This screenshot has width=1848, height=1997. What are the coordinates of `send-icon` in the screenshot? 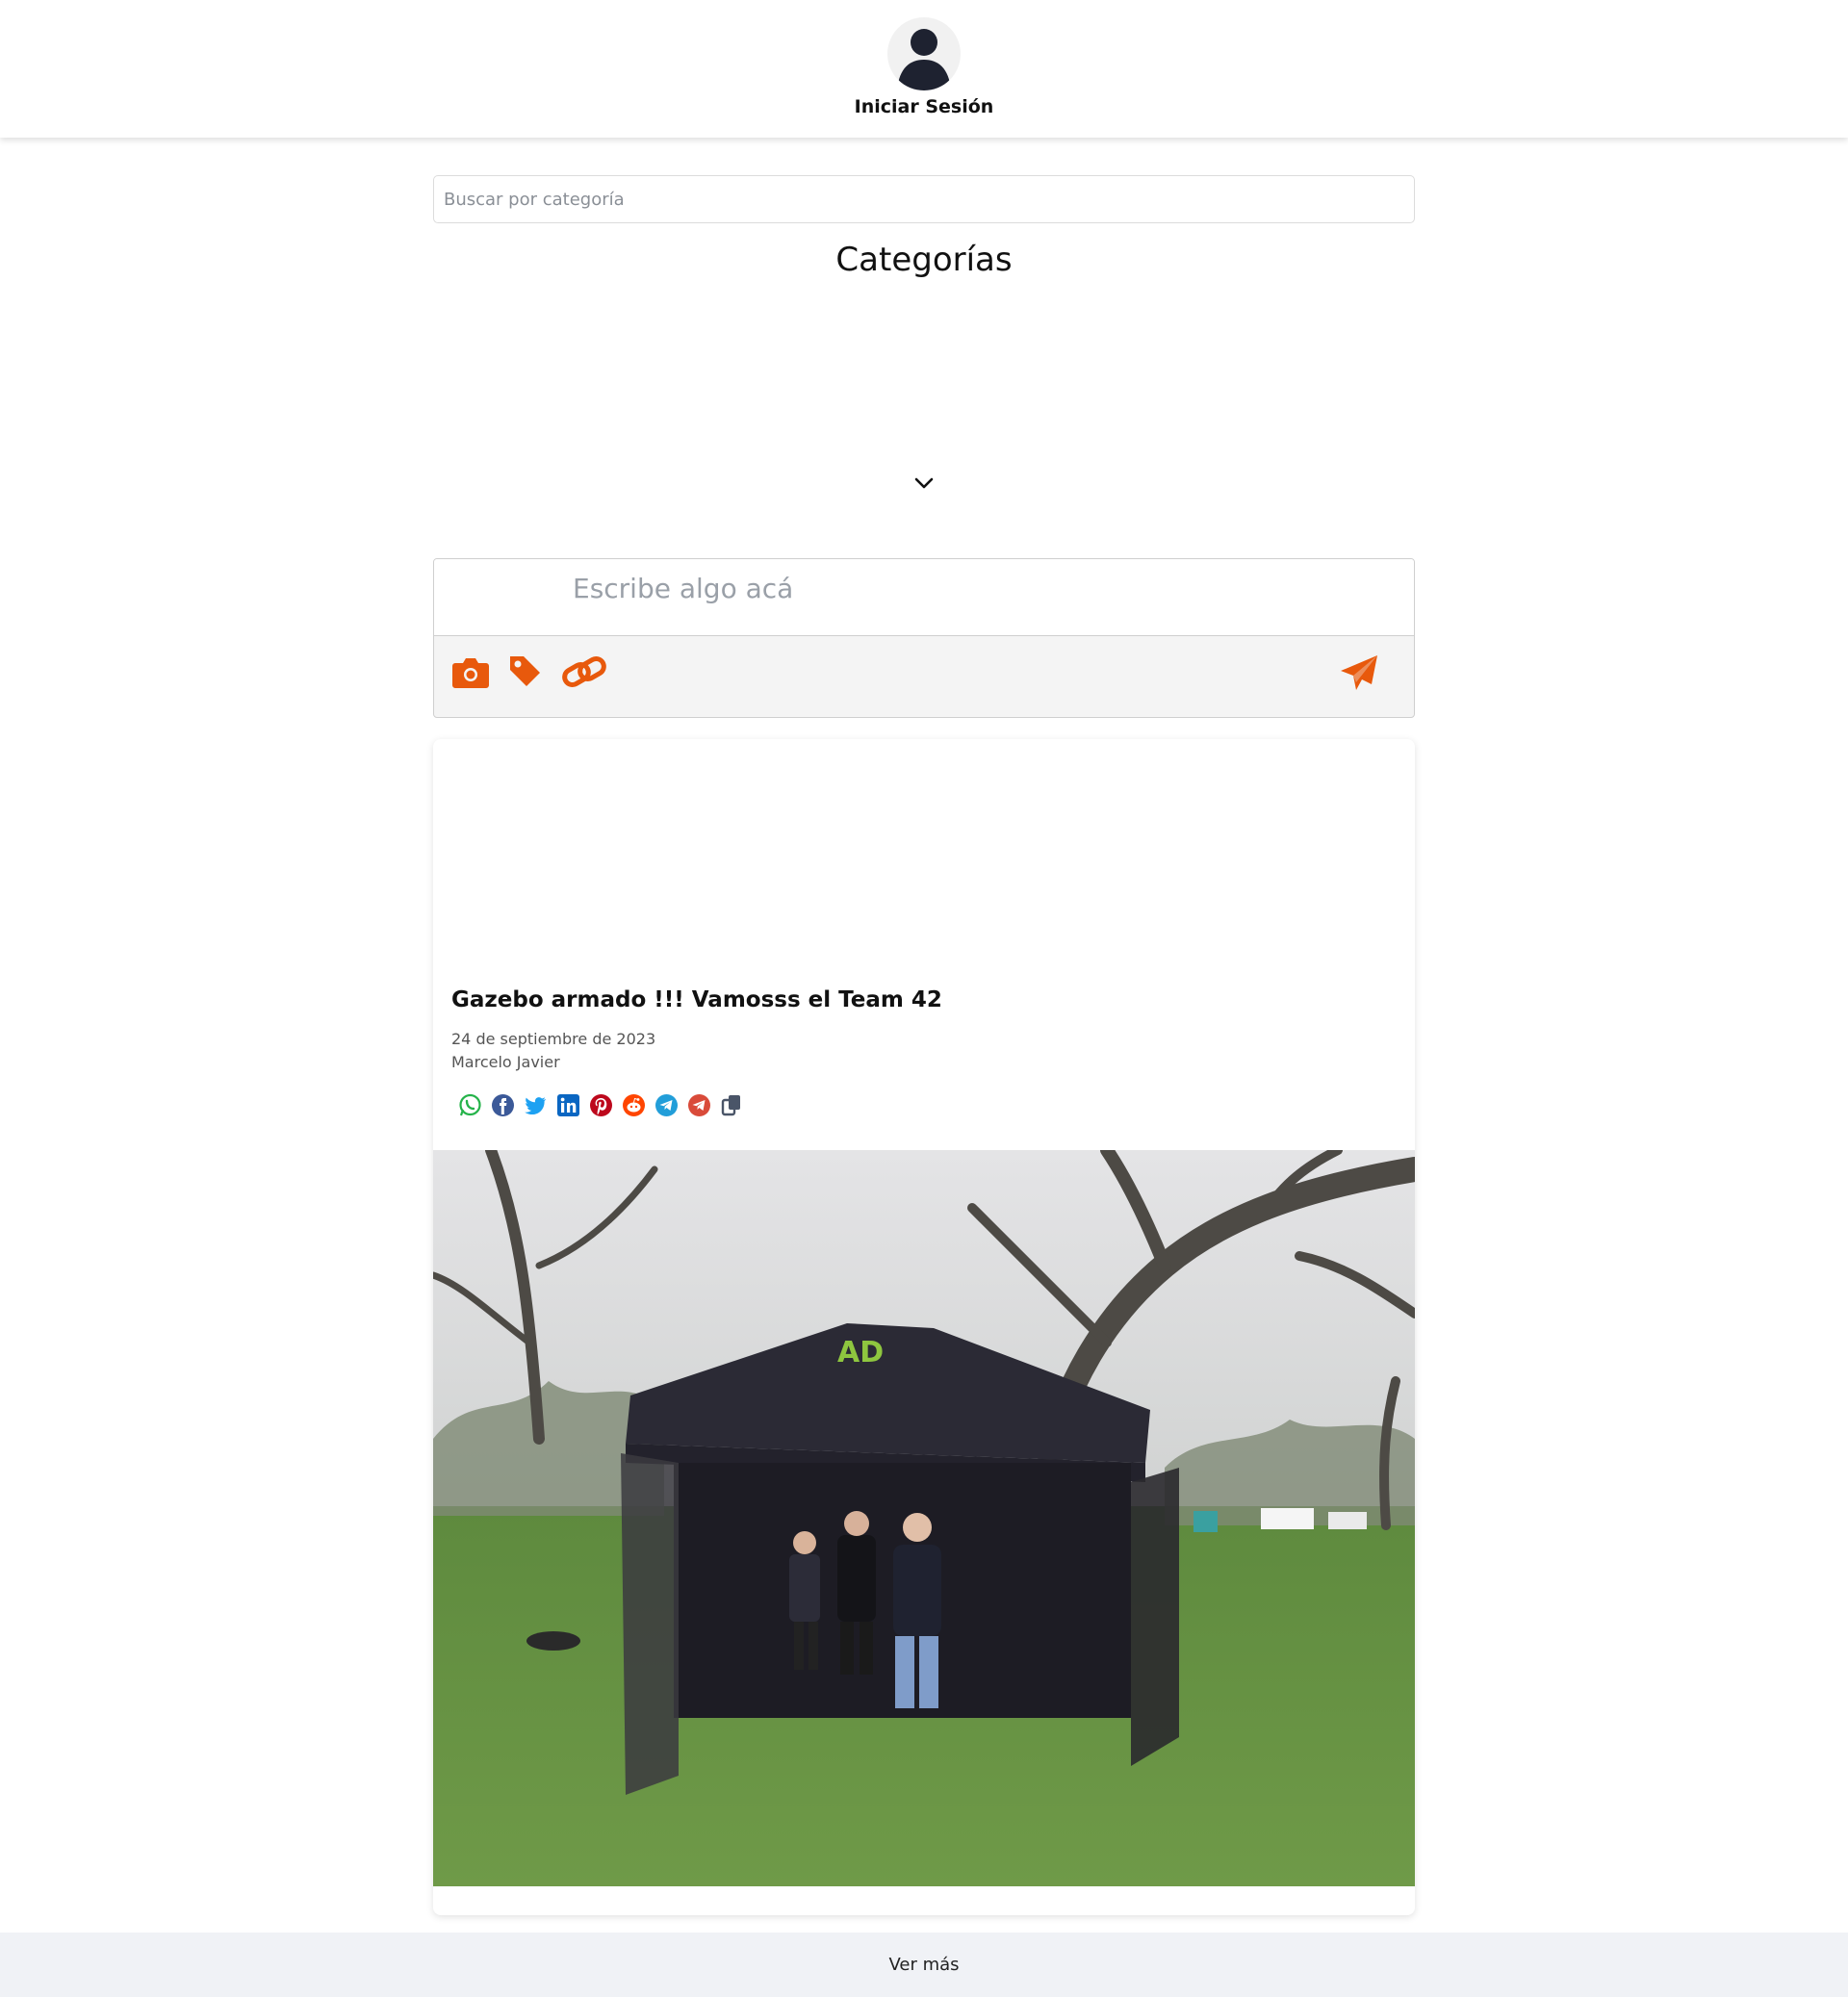 It's located at (1359, 672).